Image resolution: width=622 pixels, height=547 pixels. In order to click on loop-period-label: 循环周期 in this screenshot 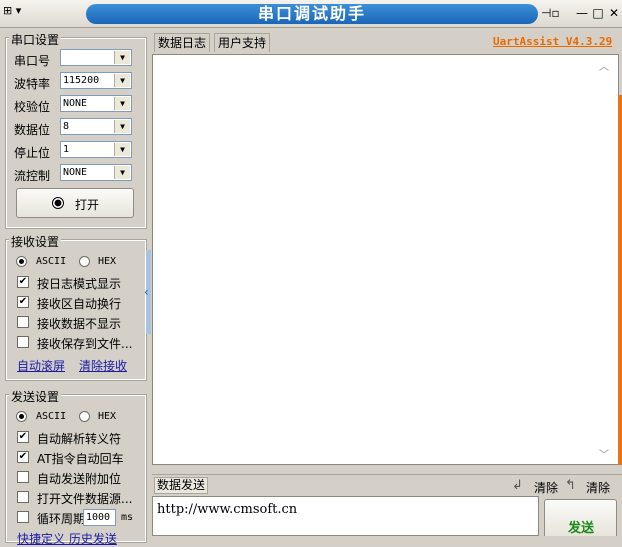, I will do `click(61, 519)`.